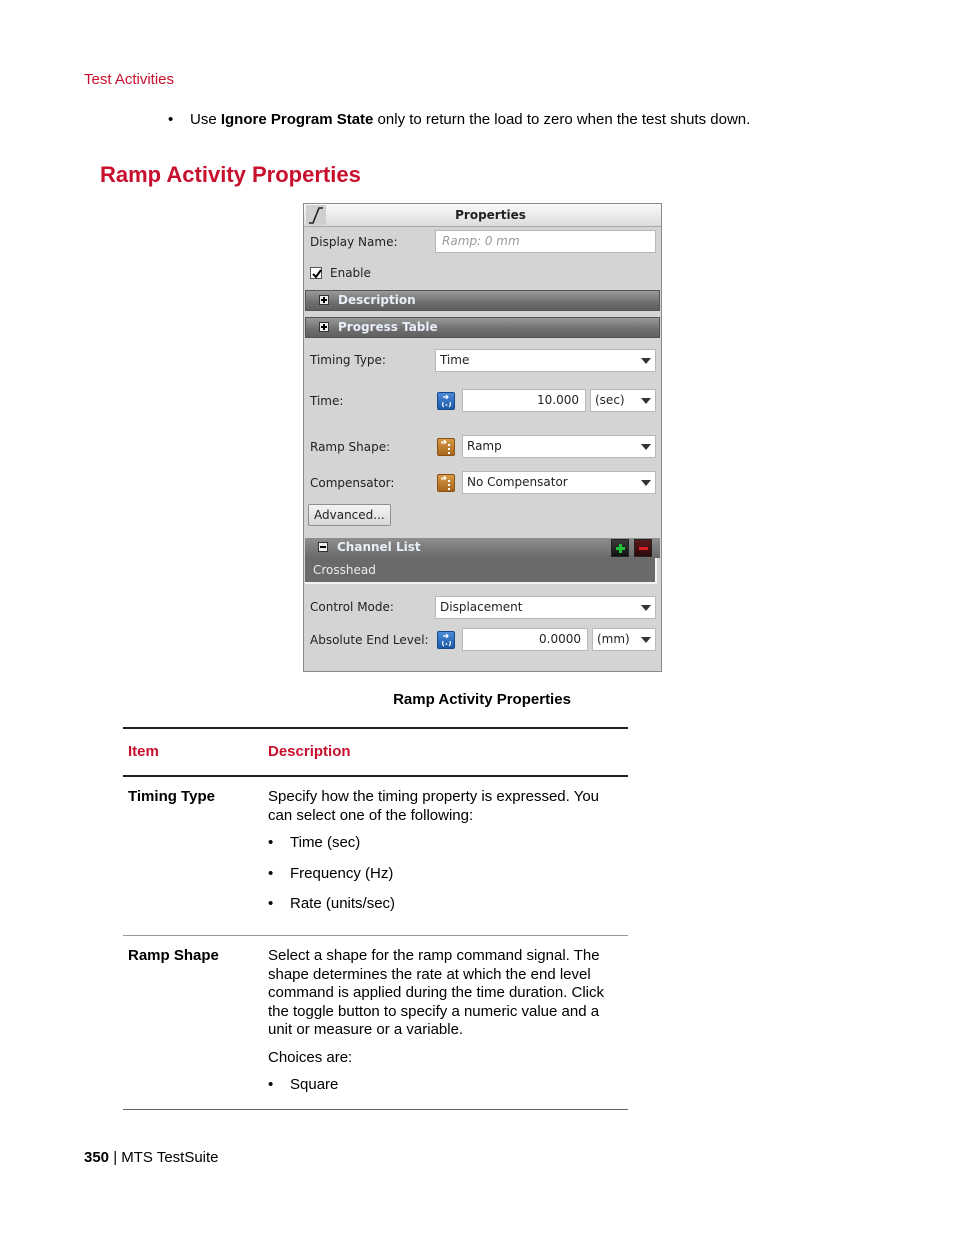 The width and height of the screenshot is (954, 1235). I want to click on absolute-end-level-input: 0.0000, so click(525, 639).